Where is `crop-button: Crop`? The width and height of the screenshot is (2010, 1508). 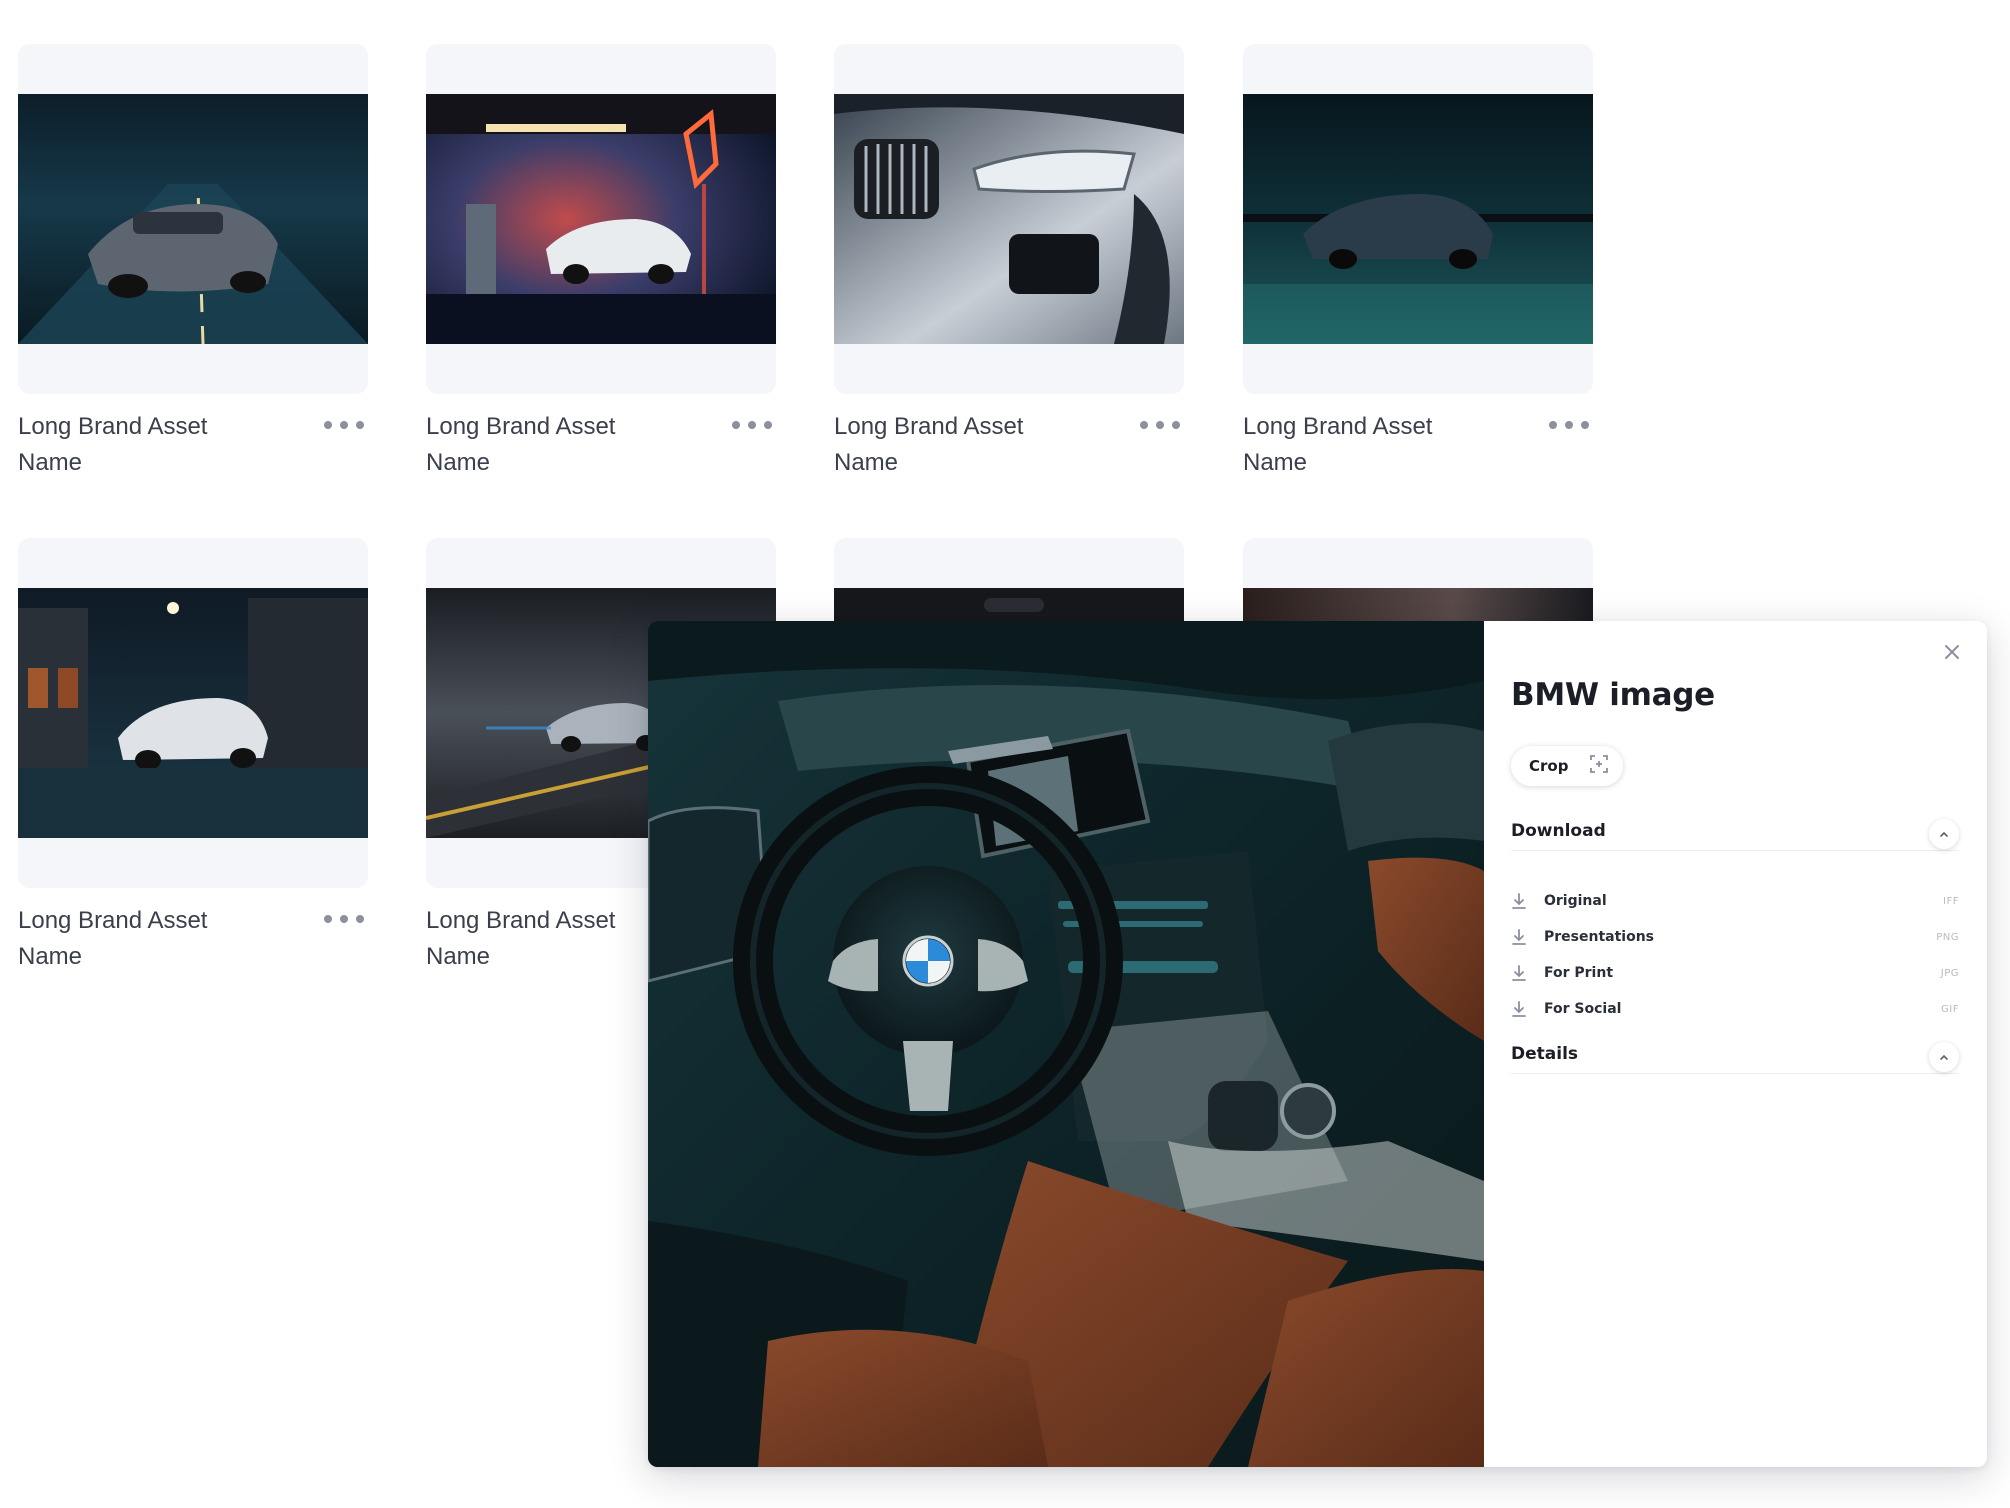
crop-button: Crop is located at coordinates (1567, 766).